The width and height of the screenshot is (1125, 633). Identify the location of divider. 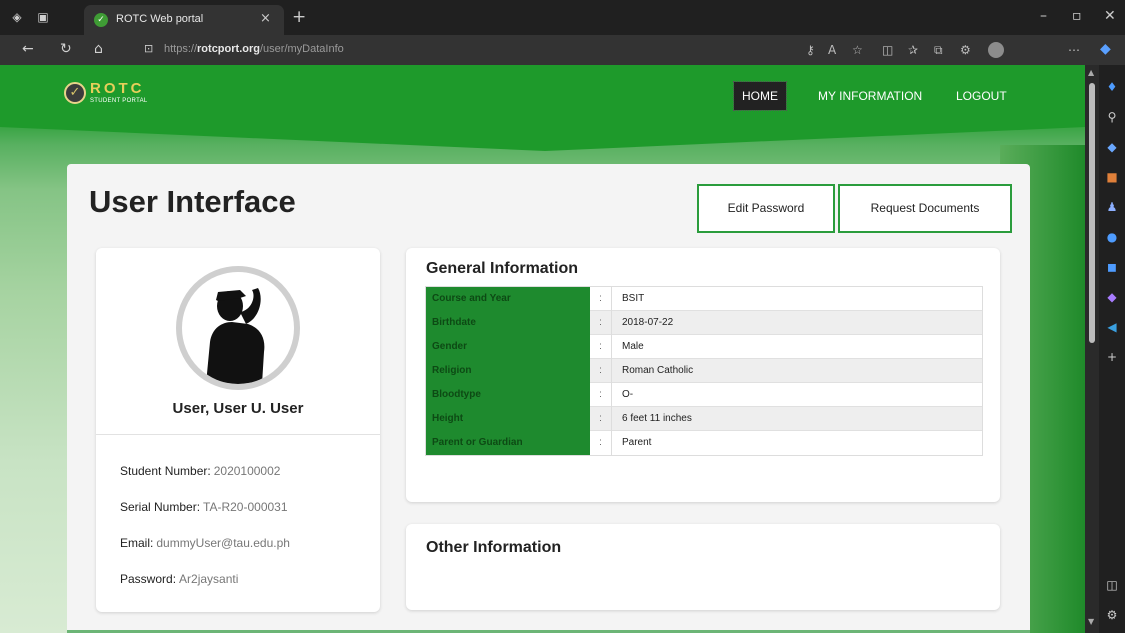
(238, 434).